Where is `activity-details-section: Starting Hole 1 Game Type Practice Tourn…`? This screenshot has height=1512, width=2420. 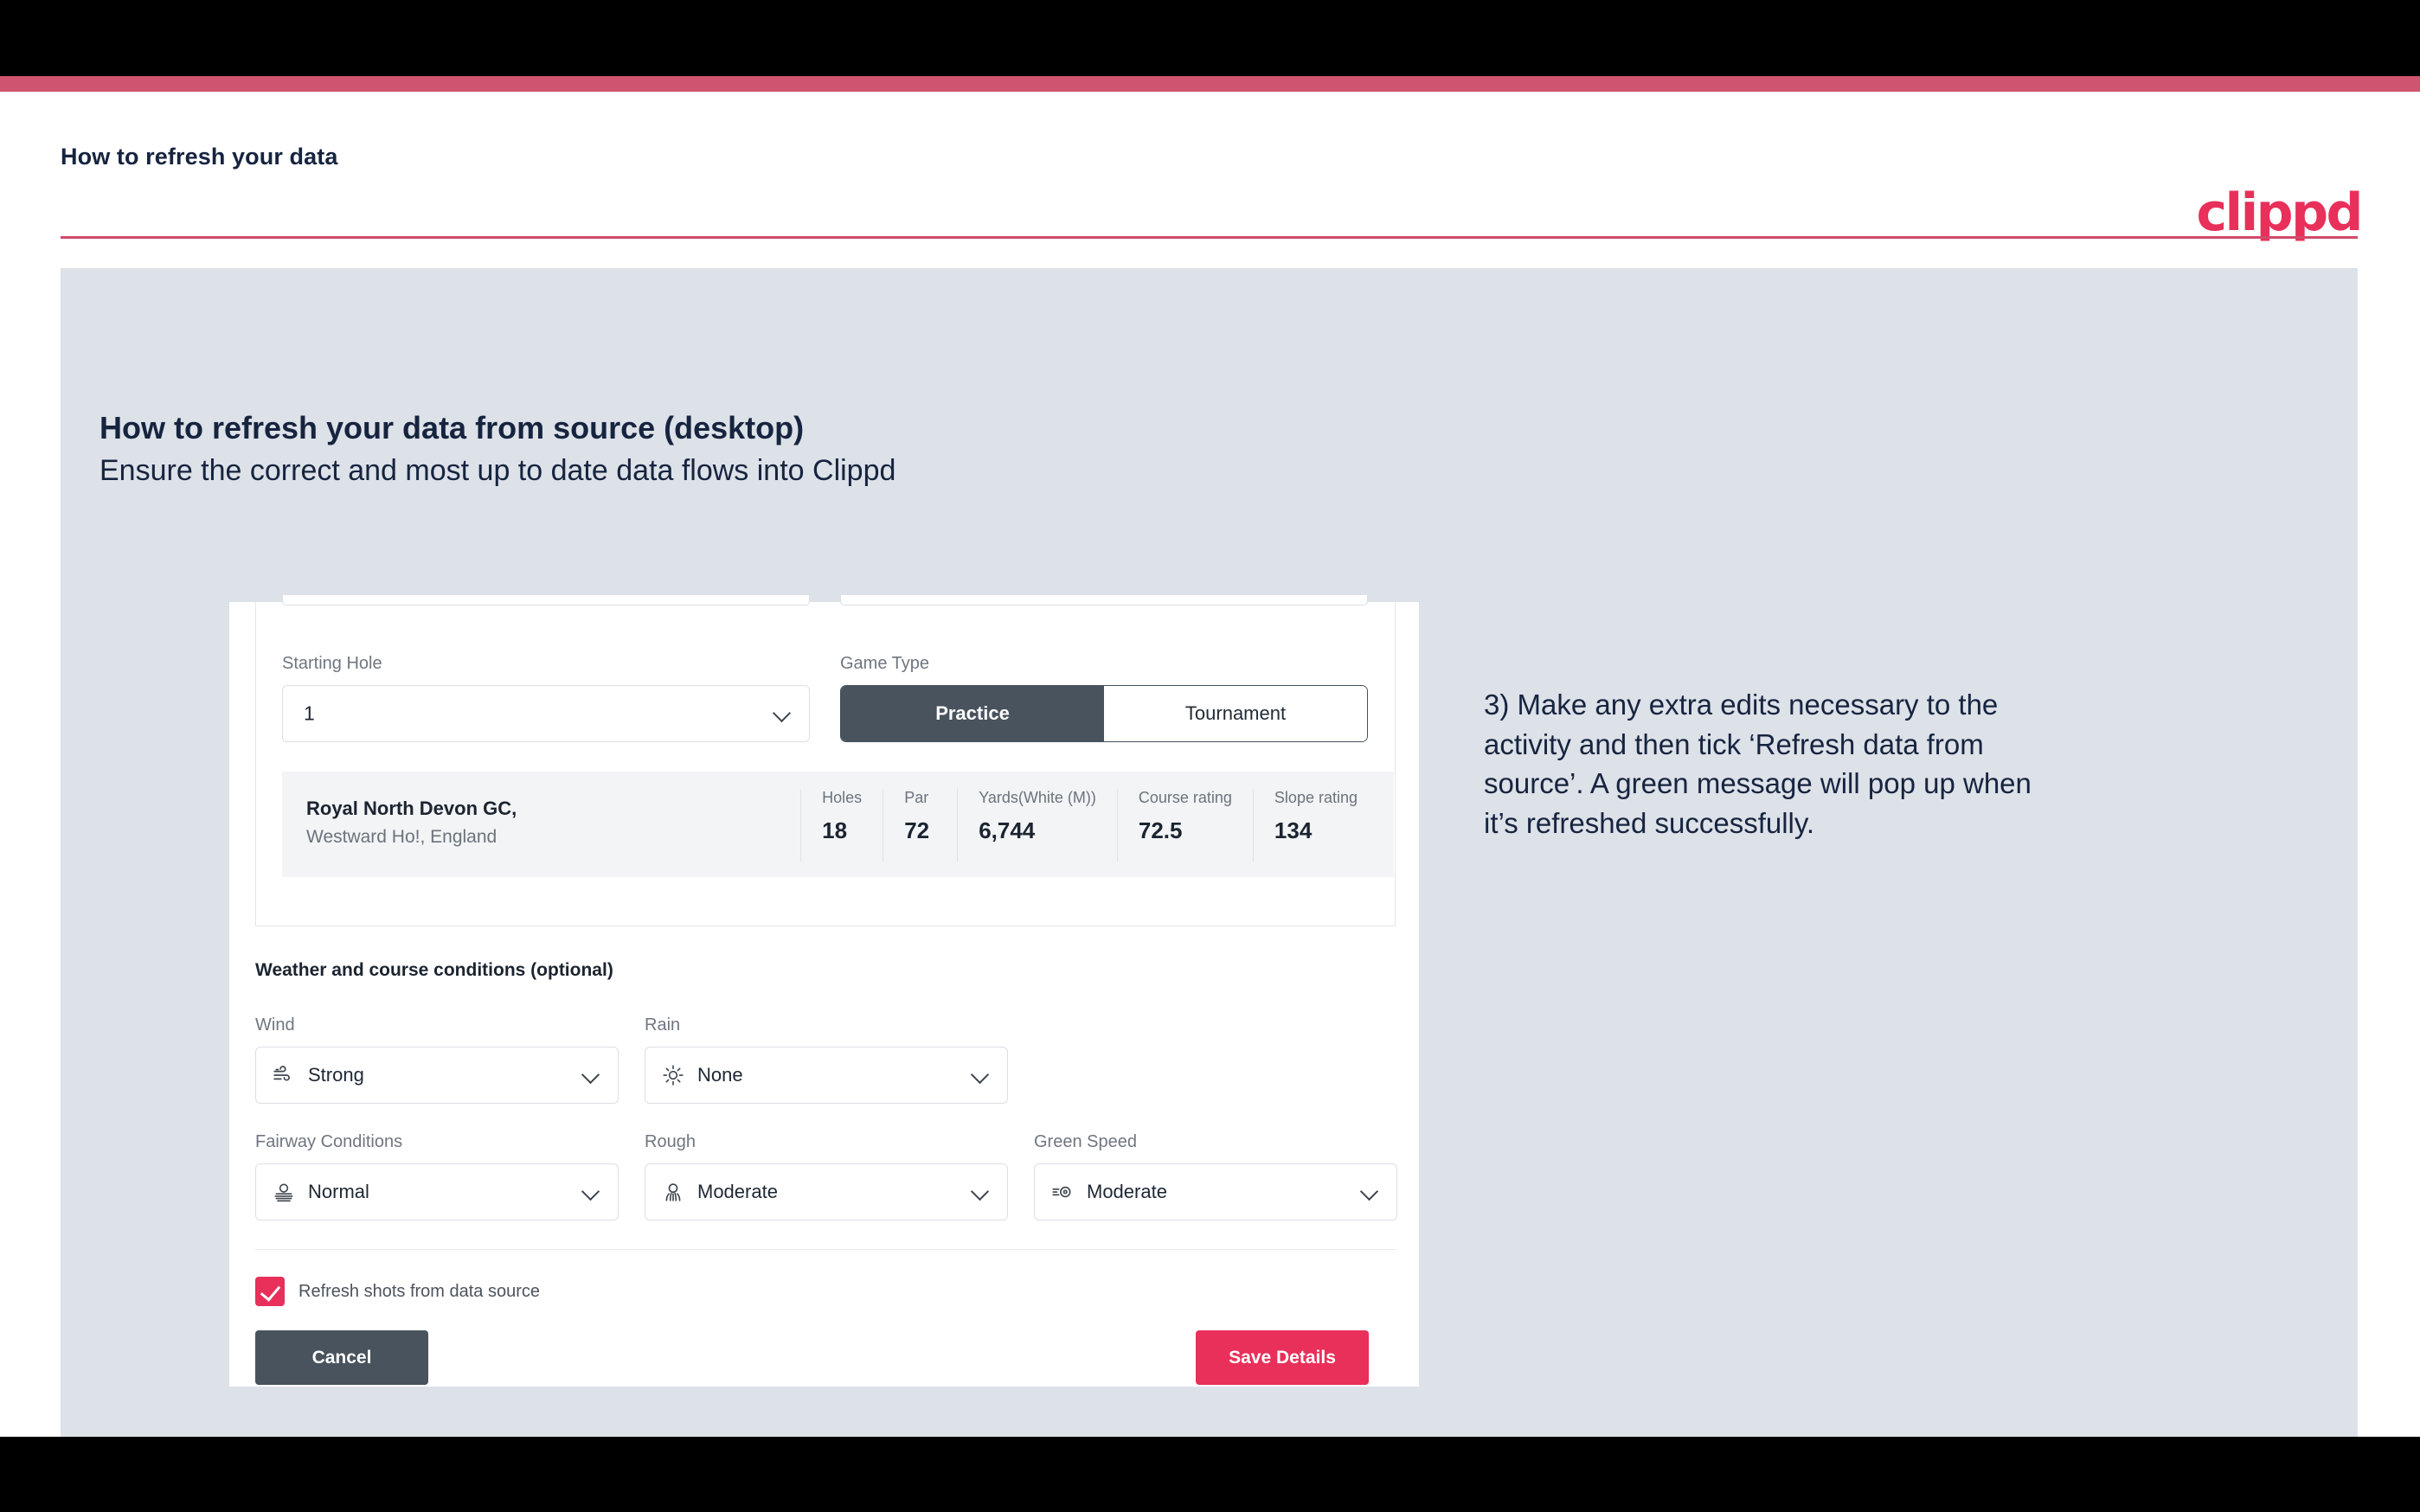
activity-details-section: Starting Hole 1 Game Type Practice Tourn… is located at coordinates (825, 760).